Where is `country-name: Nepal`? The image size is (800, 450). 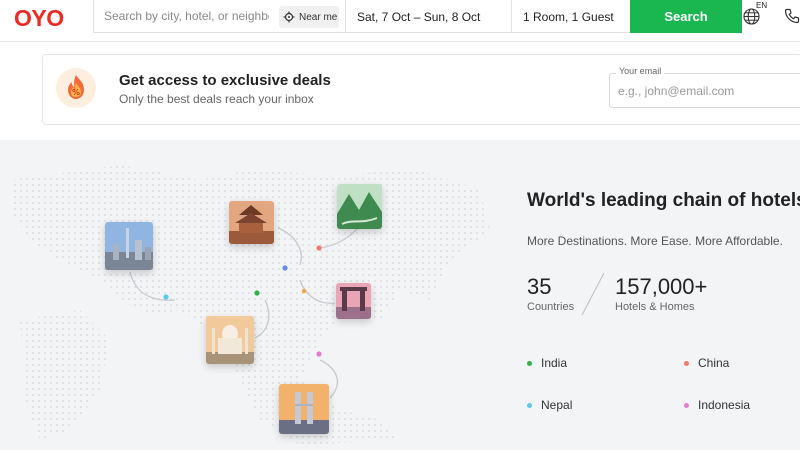
country-name: Nepal is located at coordinates (557, 405).